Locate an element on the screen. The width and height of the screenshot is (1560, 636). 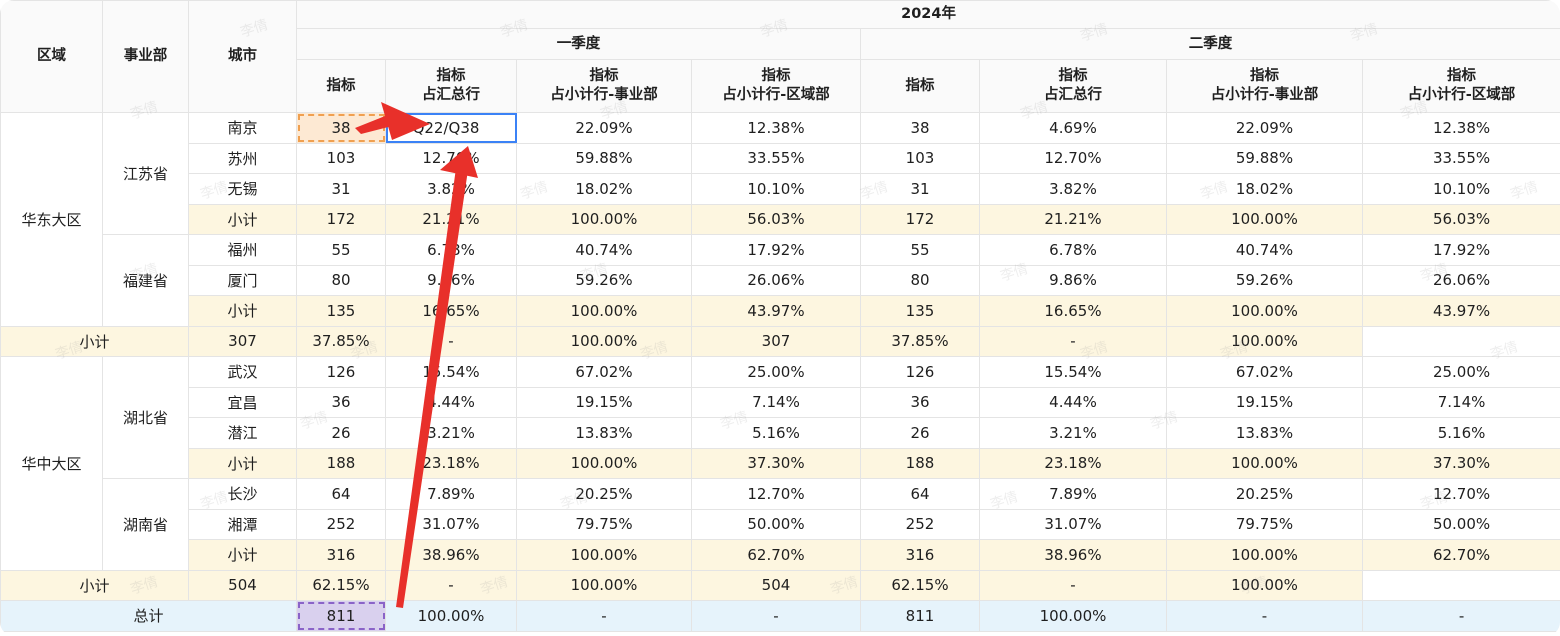
bu-cell: 湖北省 is located at coordinates (145, 417).